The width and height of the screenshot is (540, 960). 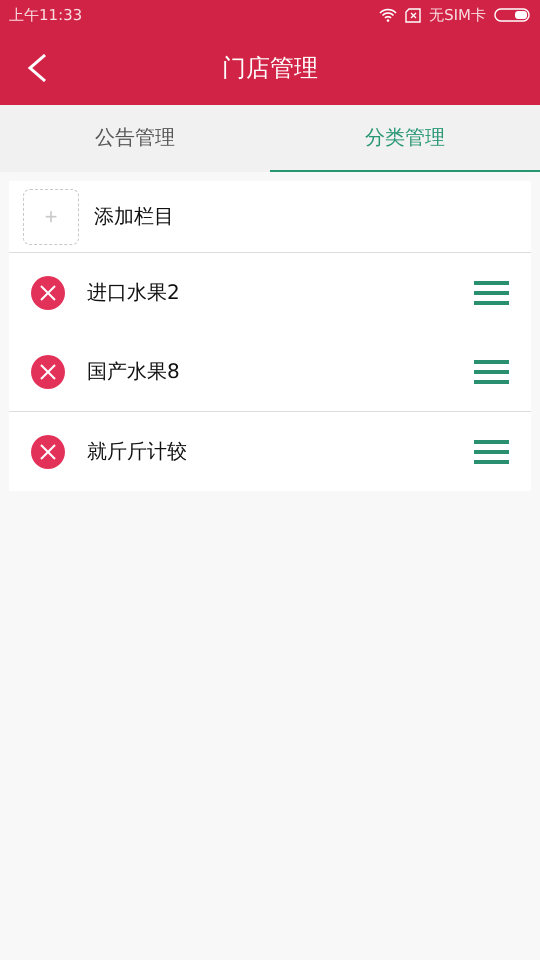 What do you see at coordinates (413, 15) in the screenshot?
I see `sim-card-icon` at bounding box center [413, 15].